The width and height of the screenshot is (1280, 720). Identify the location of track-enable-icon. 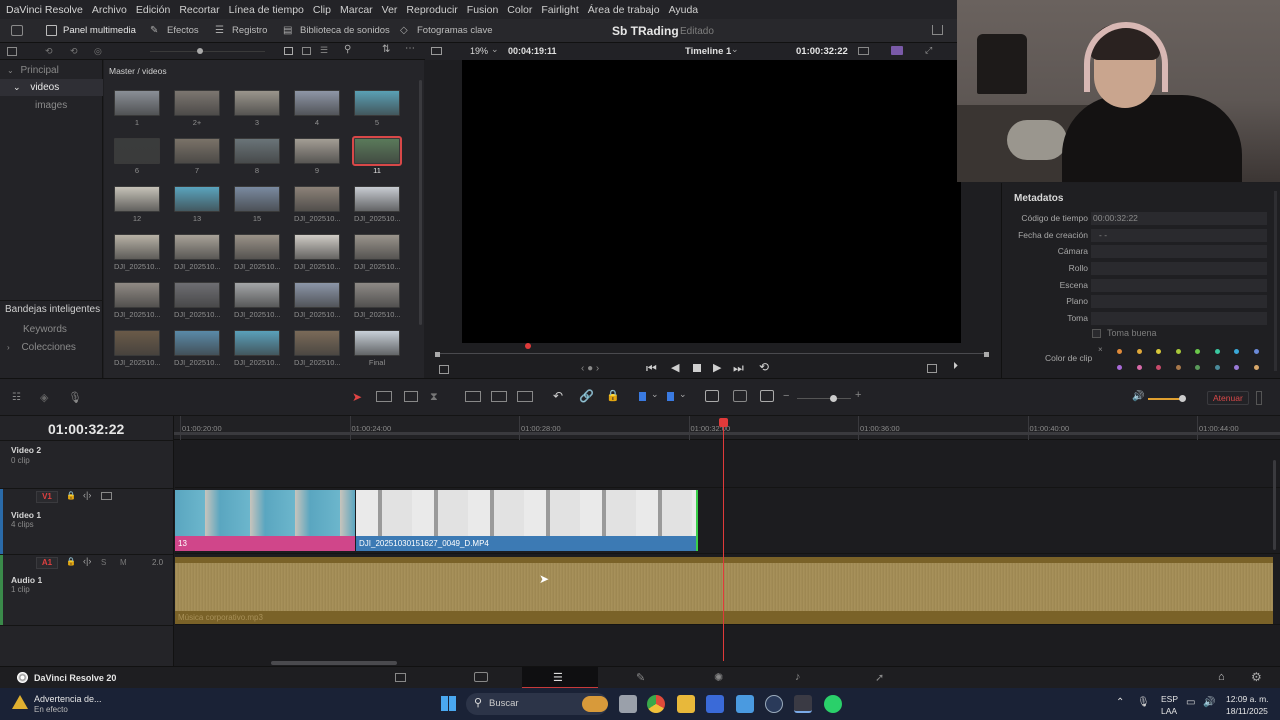
(106, 496).